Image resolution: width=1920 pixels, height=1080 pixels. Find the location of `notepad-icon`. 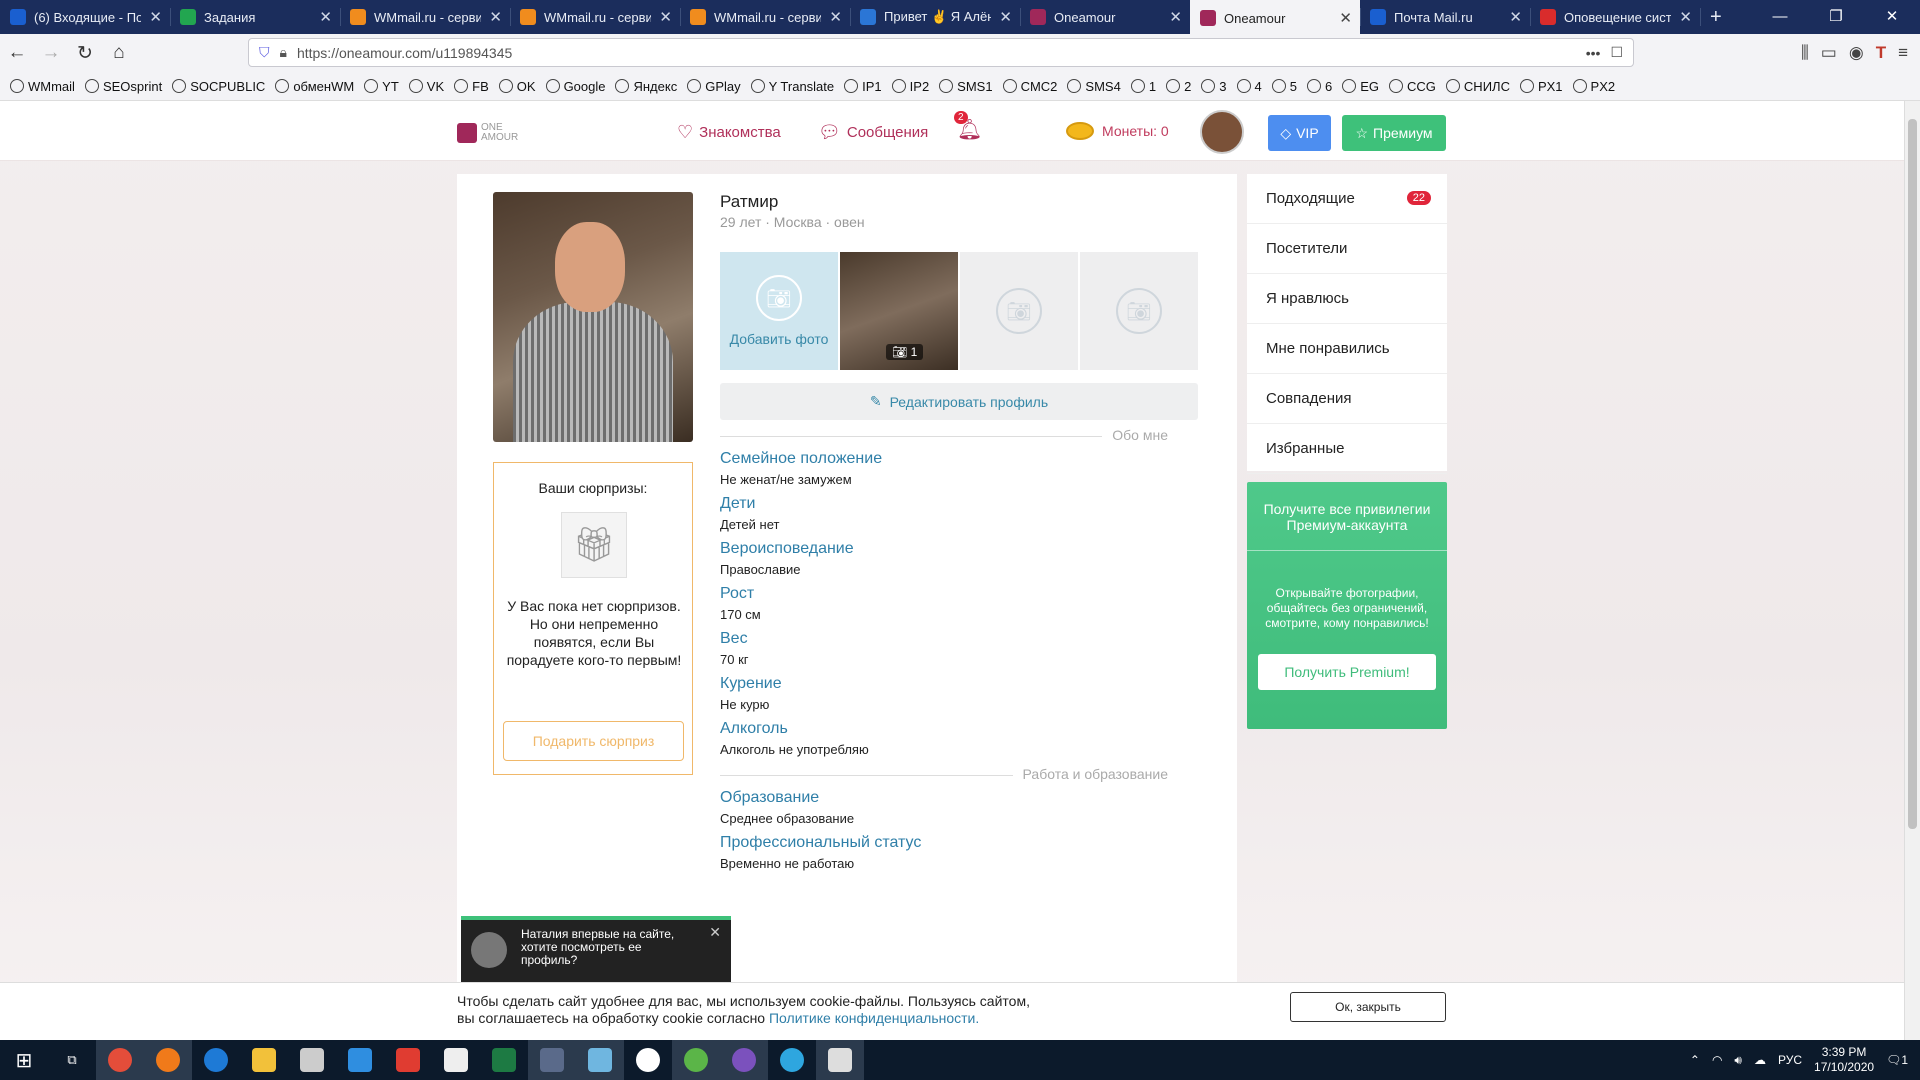

notepad-icon is located at coordinates (456, 1060).